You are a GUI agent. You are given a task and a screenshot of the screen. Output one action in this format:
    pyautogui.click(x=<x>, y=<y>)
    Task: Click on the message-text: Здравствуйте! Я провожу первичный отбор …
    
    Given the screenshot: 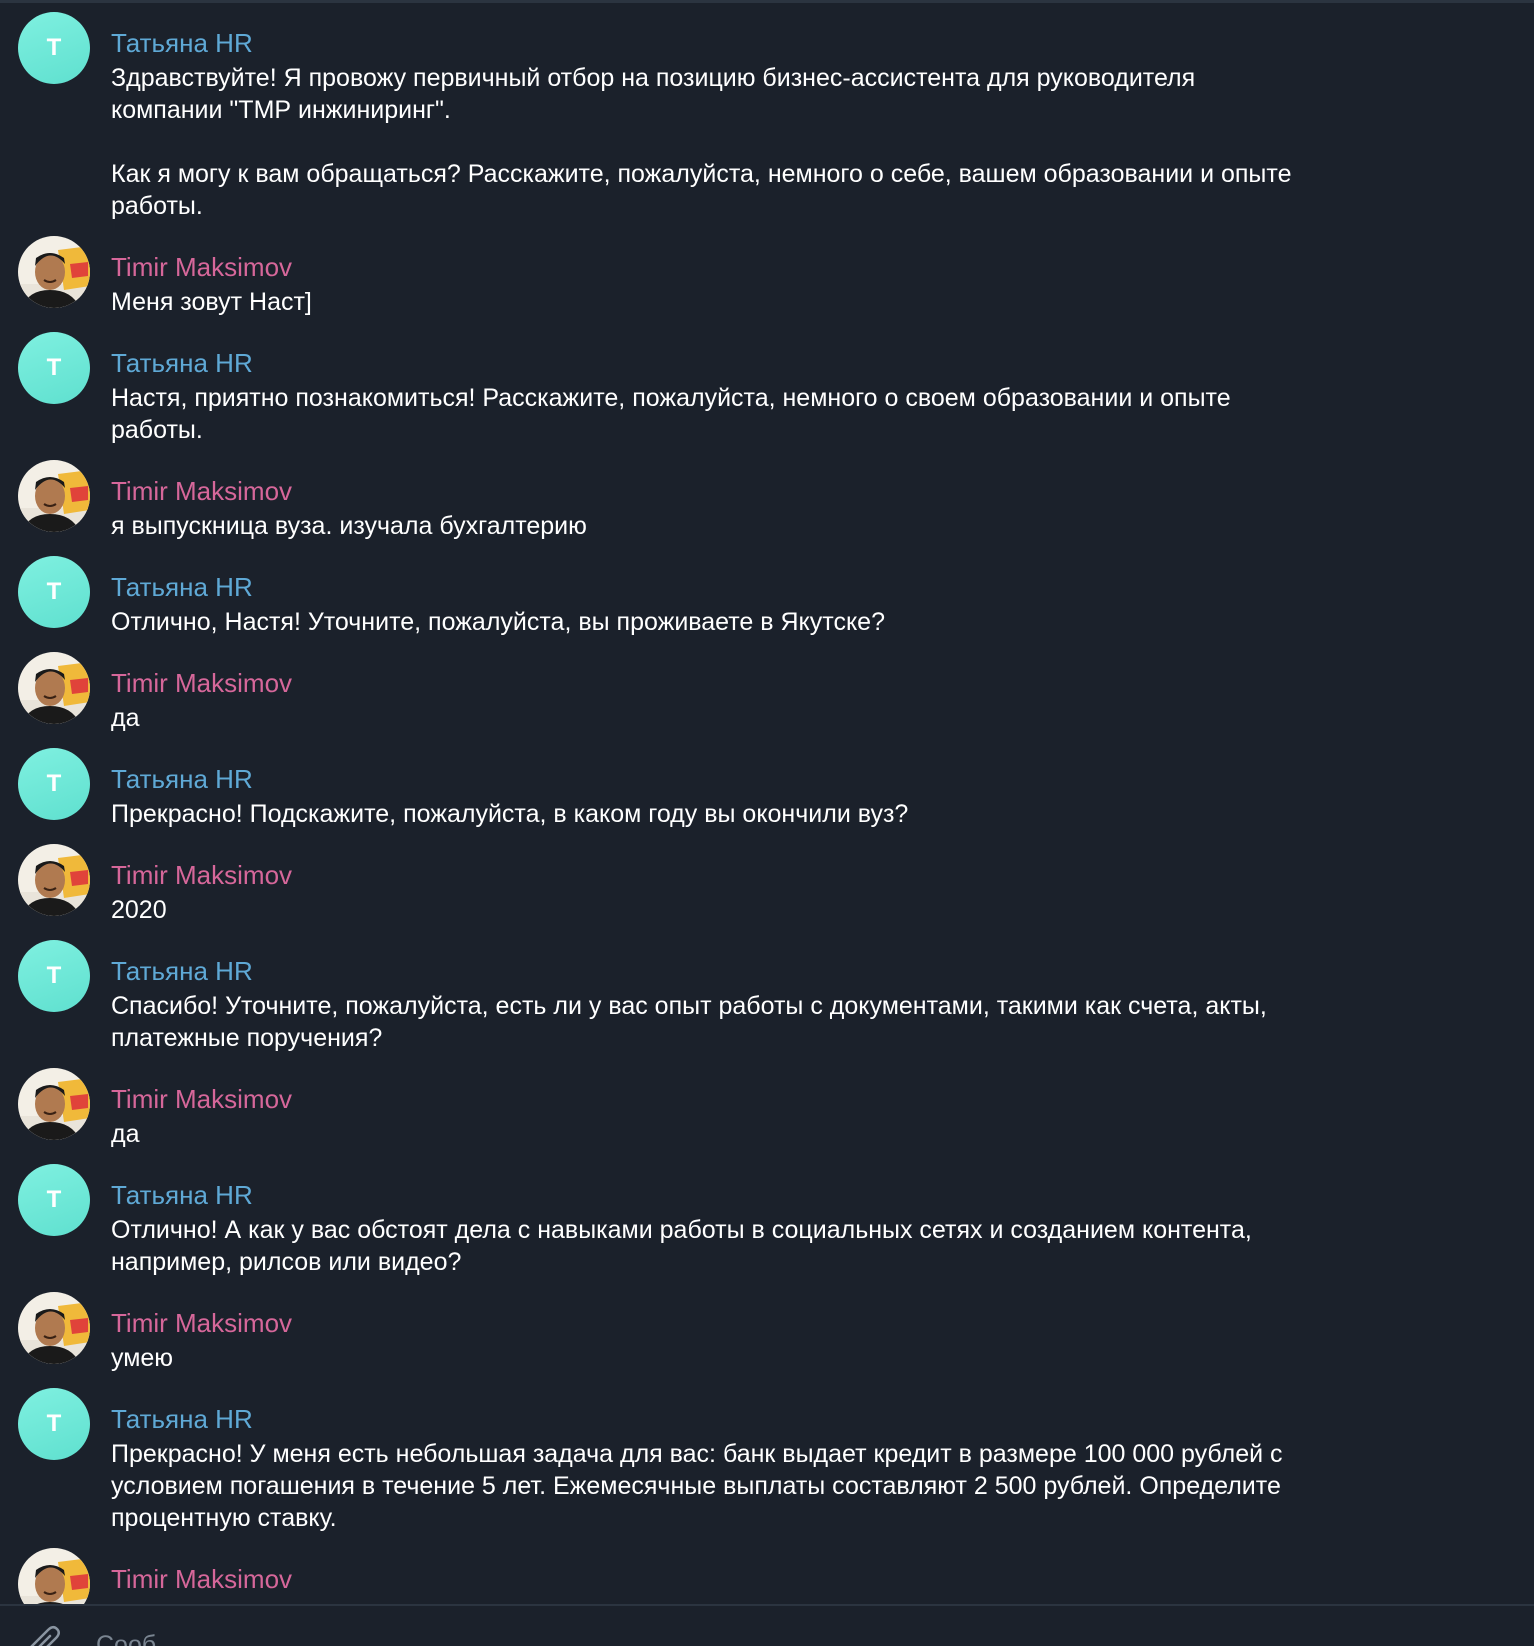 What is the action you would take?
    pyautogui.click(x=701, y=142)
    